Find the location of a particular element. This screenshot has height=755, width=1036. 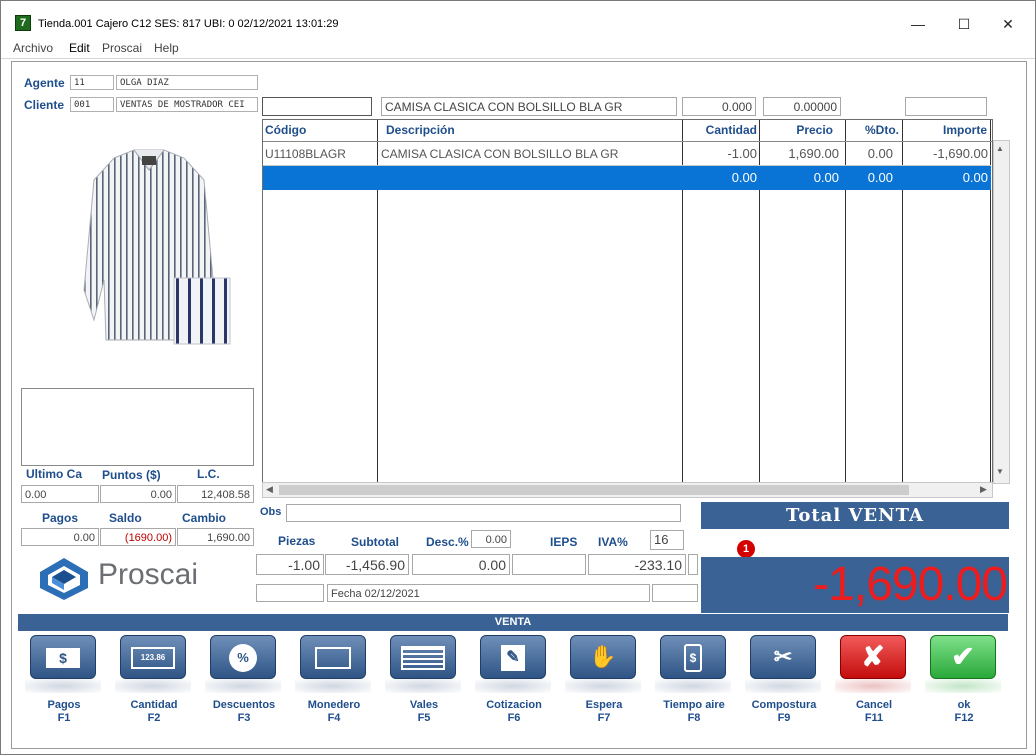

row-discount: 0.00 is located at coordinates (869, 154).